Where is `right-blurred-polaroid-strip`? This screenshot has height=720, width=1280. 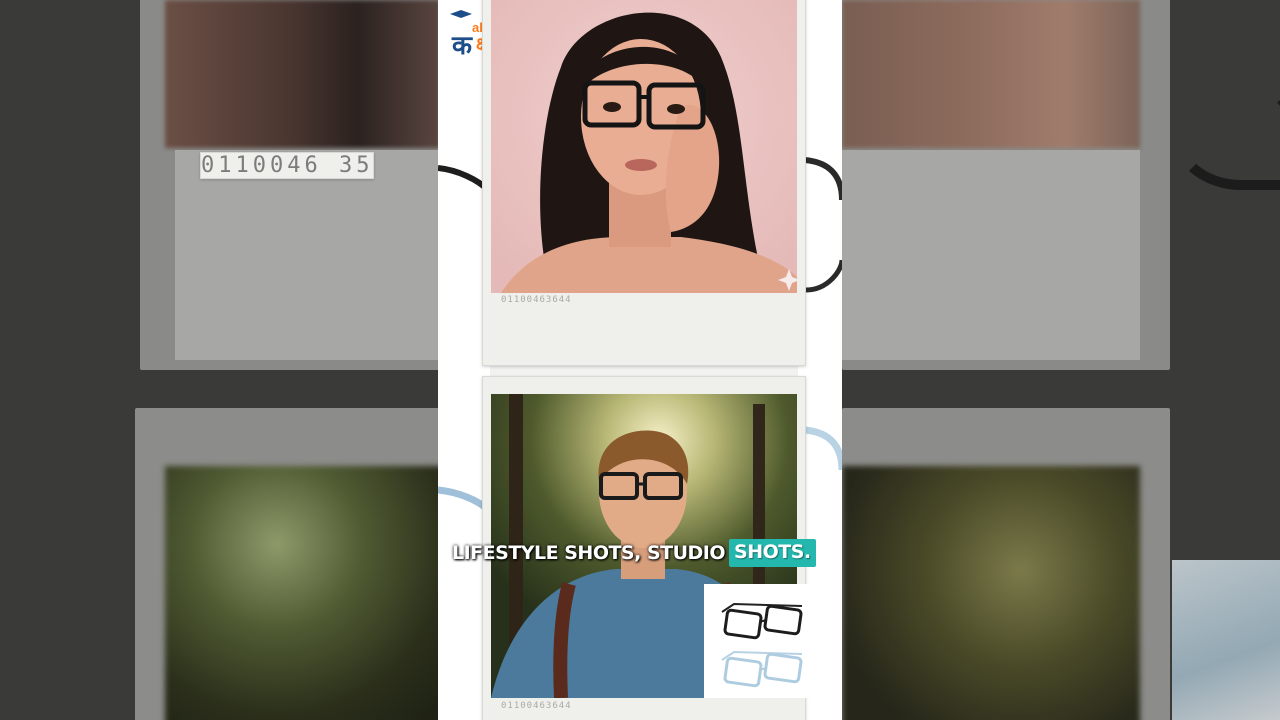 right-blurred-polaroid-strip is located at coordinates (991, 255).